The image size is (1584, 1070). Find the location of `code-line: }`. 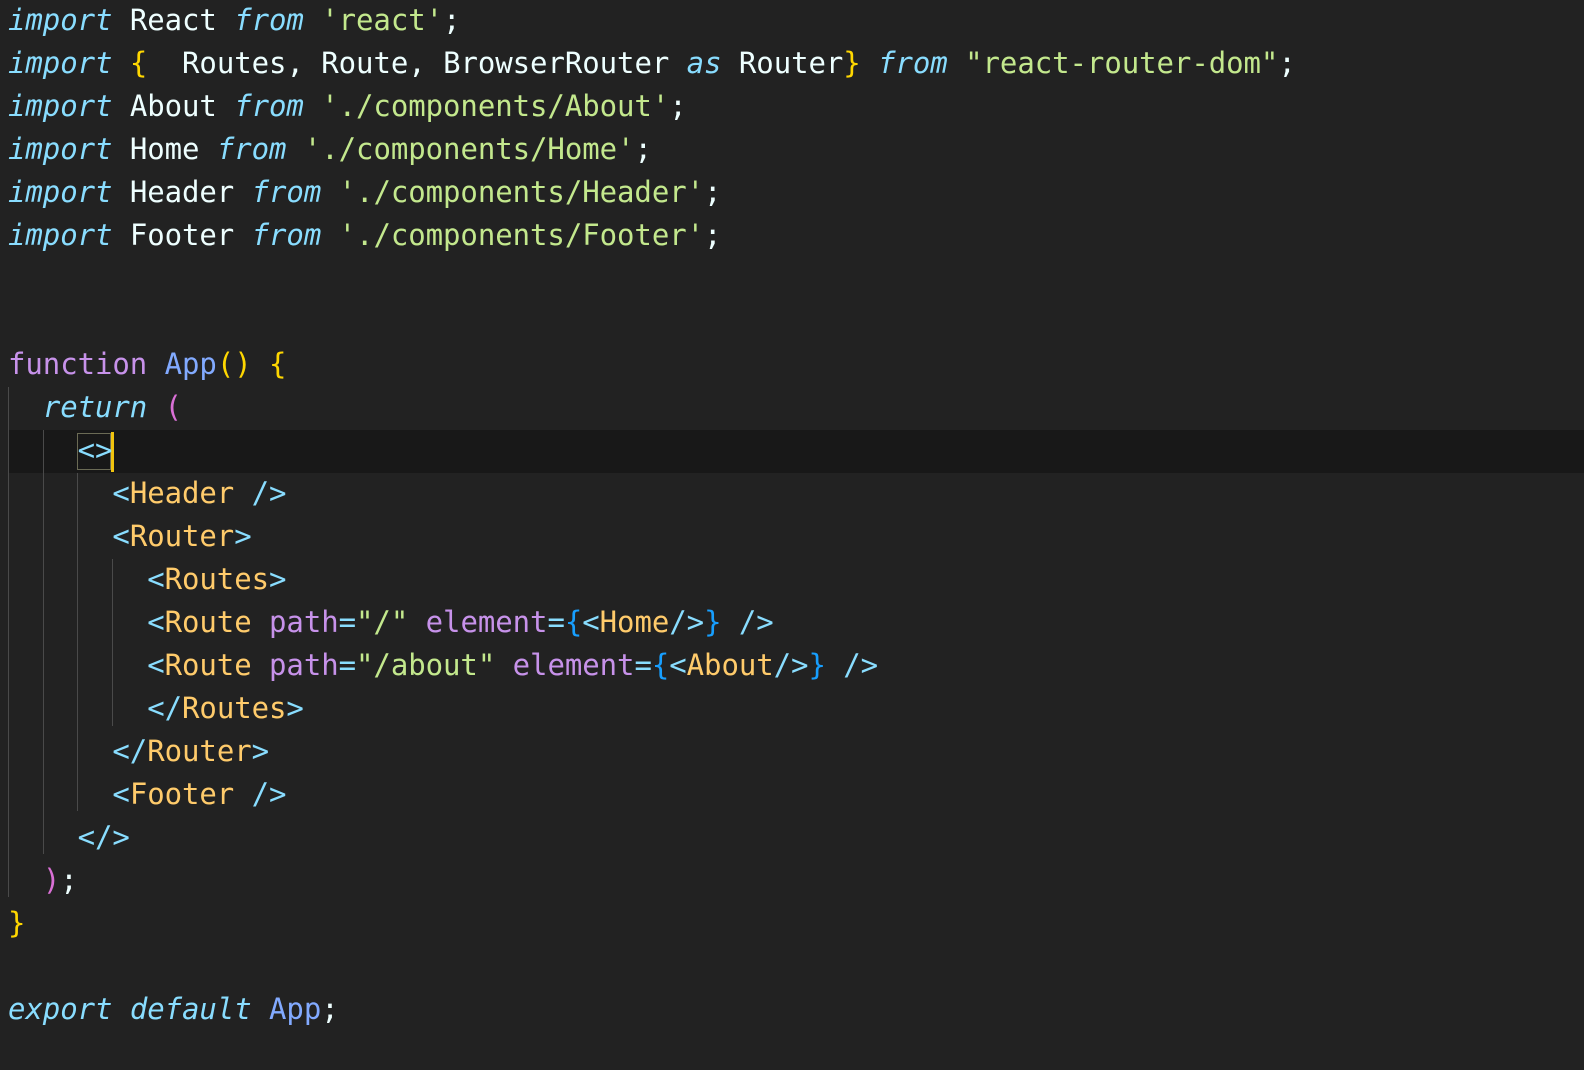

code-line: } is located at coordinates (792, 923).